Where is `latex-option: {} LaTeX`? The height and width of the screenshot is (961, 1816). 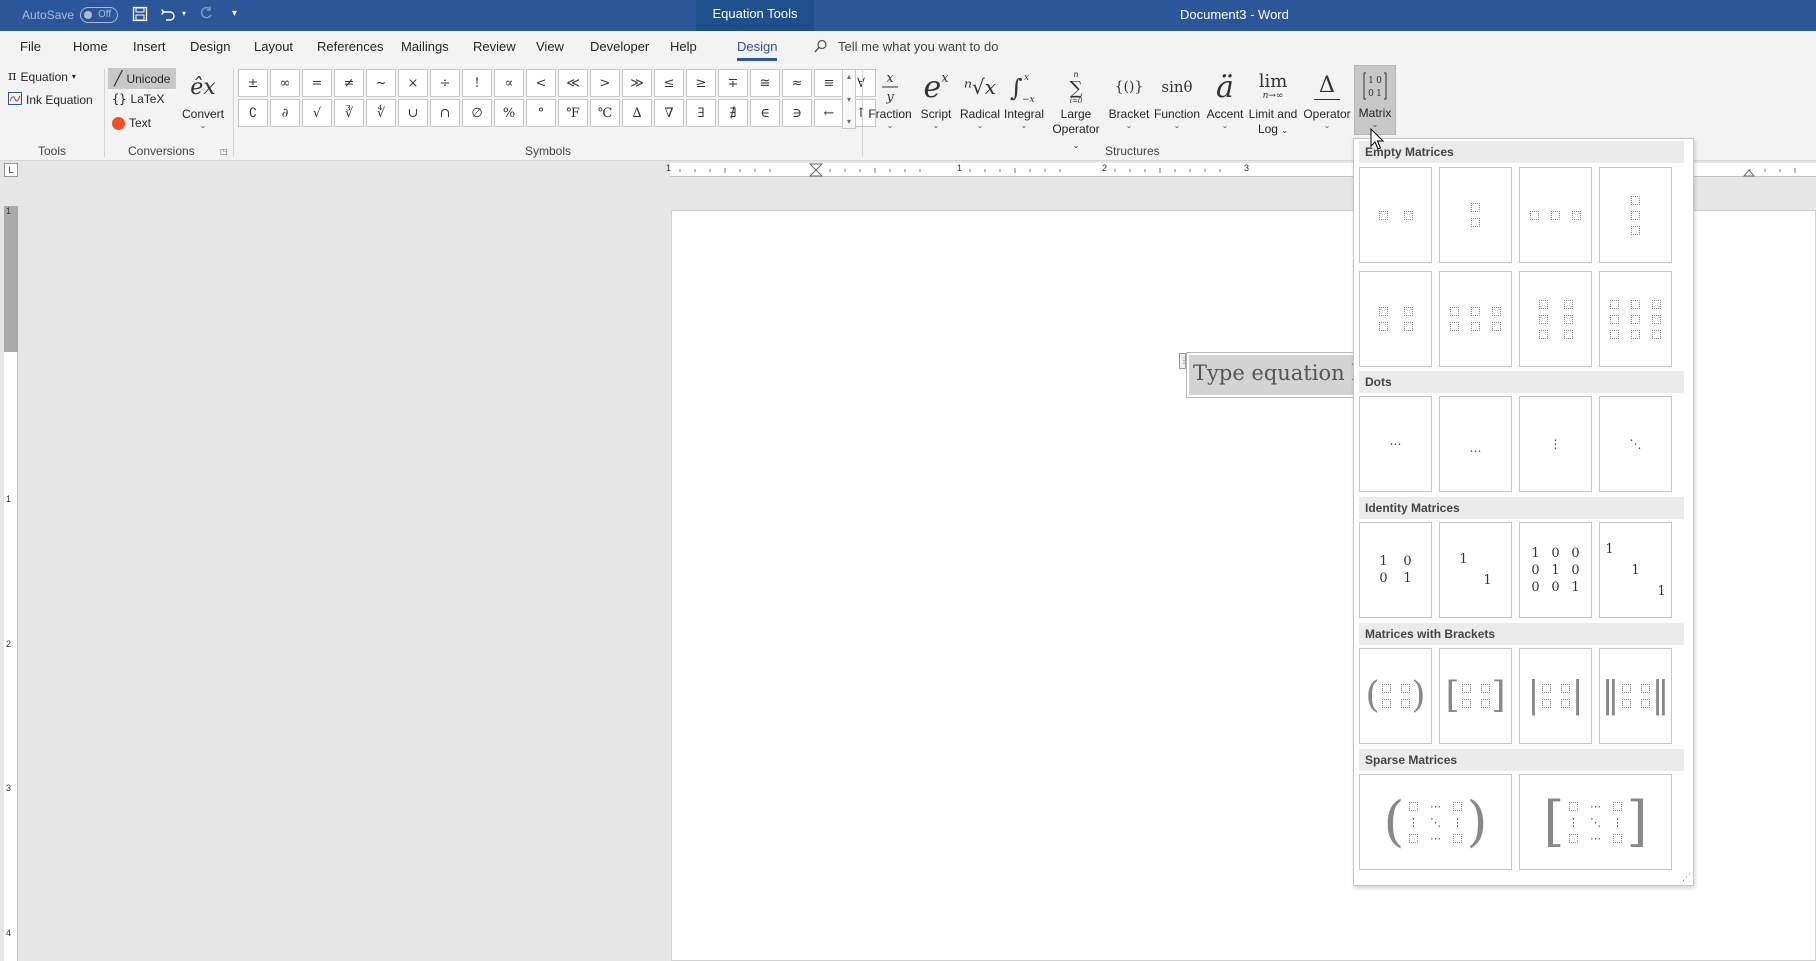 latex-option: {} LaTeX is located at coordinates (138, 99).